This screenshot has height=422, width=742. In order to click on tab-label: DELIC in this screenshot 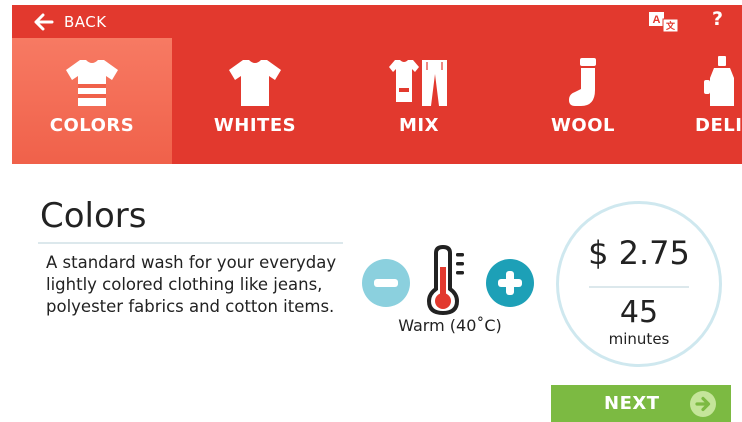, I will do `click(718, 125)`.